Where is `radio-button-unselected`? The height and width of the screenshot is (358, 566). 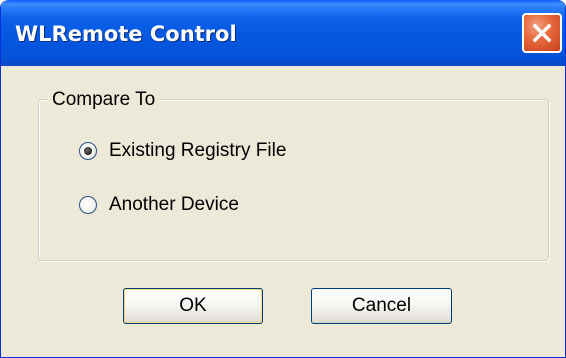 radio-button-unselected is located at coordinates (88, 205).